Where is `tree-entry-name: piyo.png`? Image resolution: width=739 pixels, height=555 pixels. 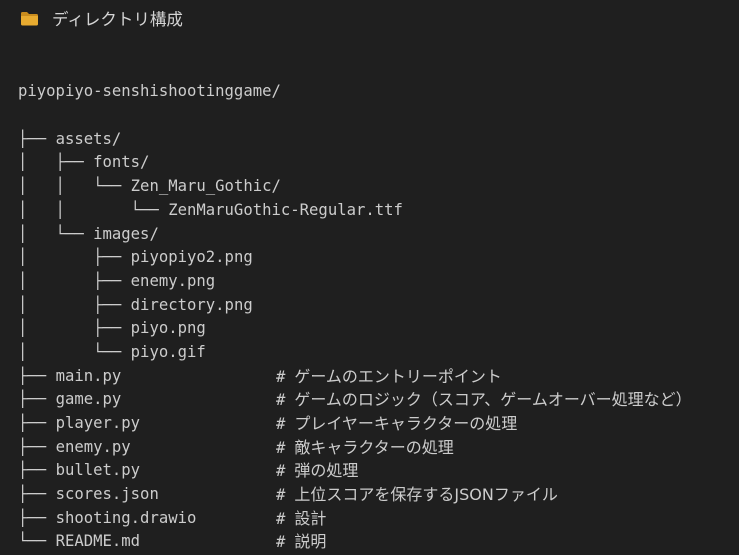 tree-entry-name: piyo.png is located at coordinates (168, 328).